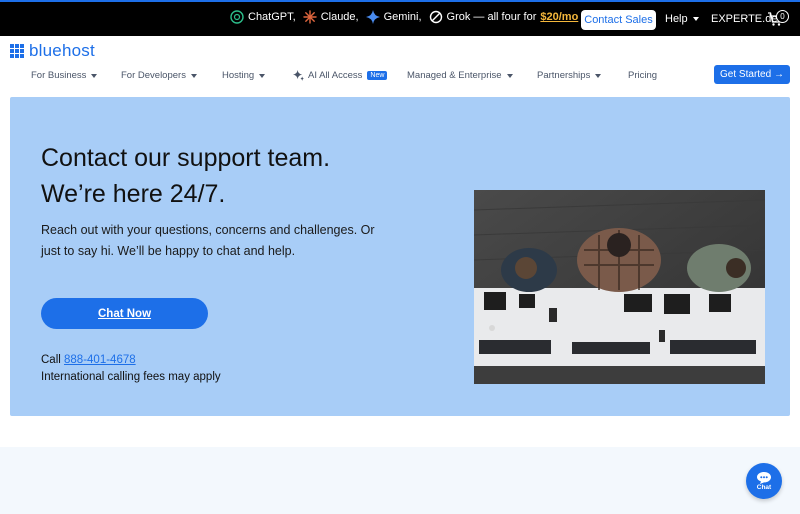 This screenshot has height=514, width=800. I want to click on title-line-1: Contact our support team., so click(186, 158).